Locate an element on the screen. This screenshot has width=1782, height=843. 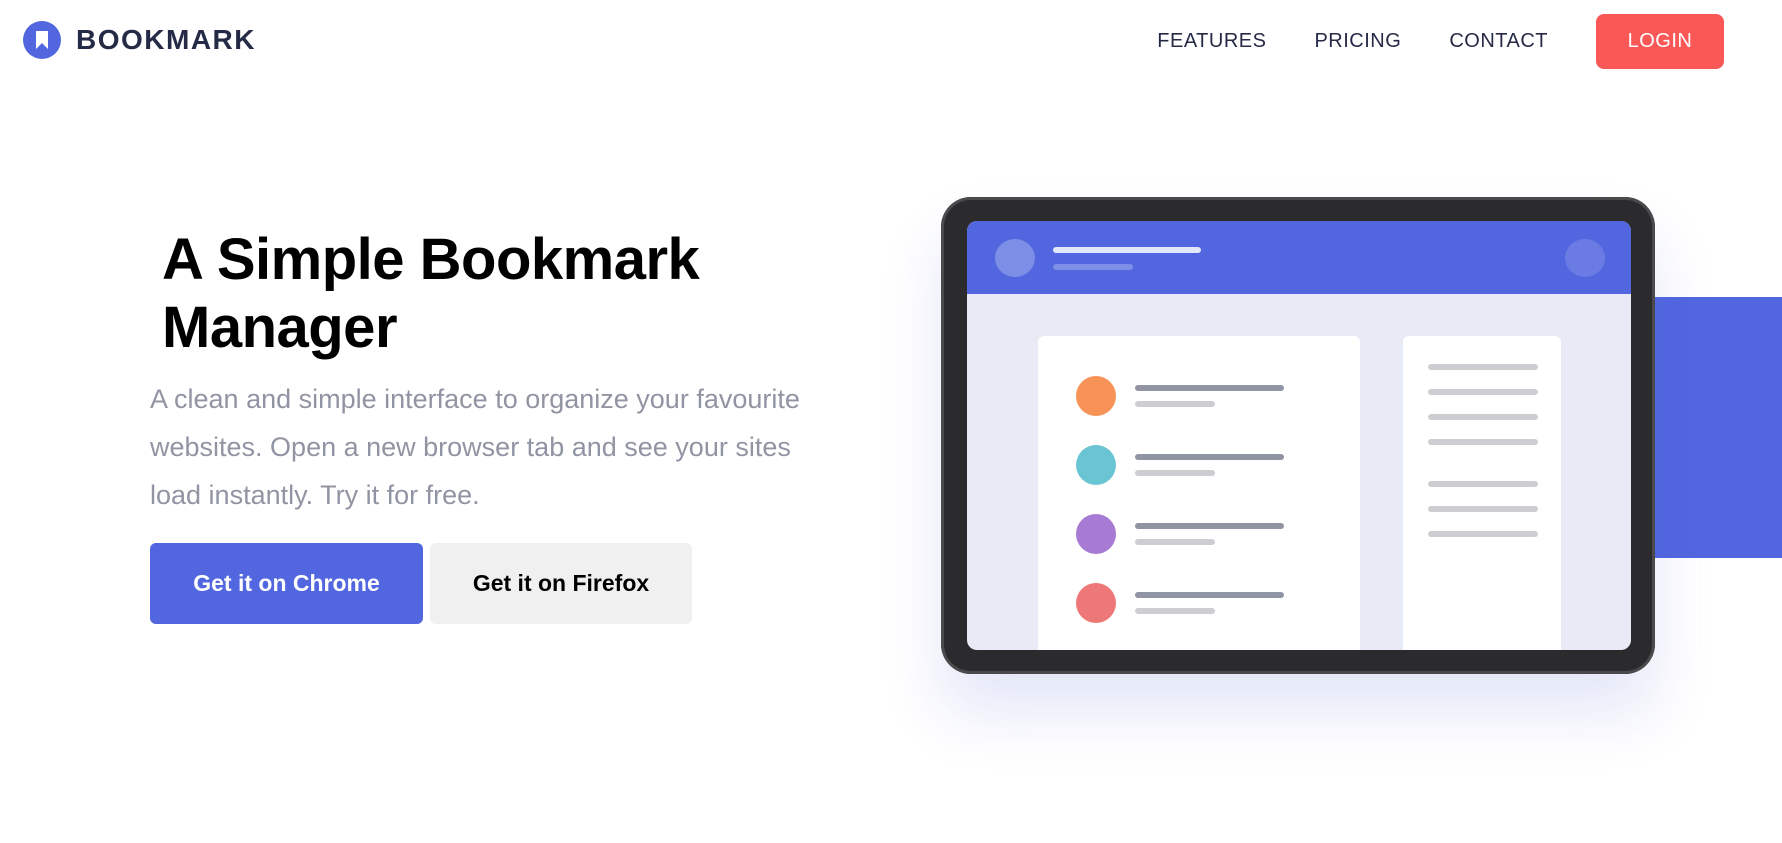
brand-name: BOOKMARK is located at coordinates (166, 39).